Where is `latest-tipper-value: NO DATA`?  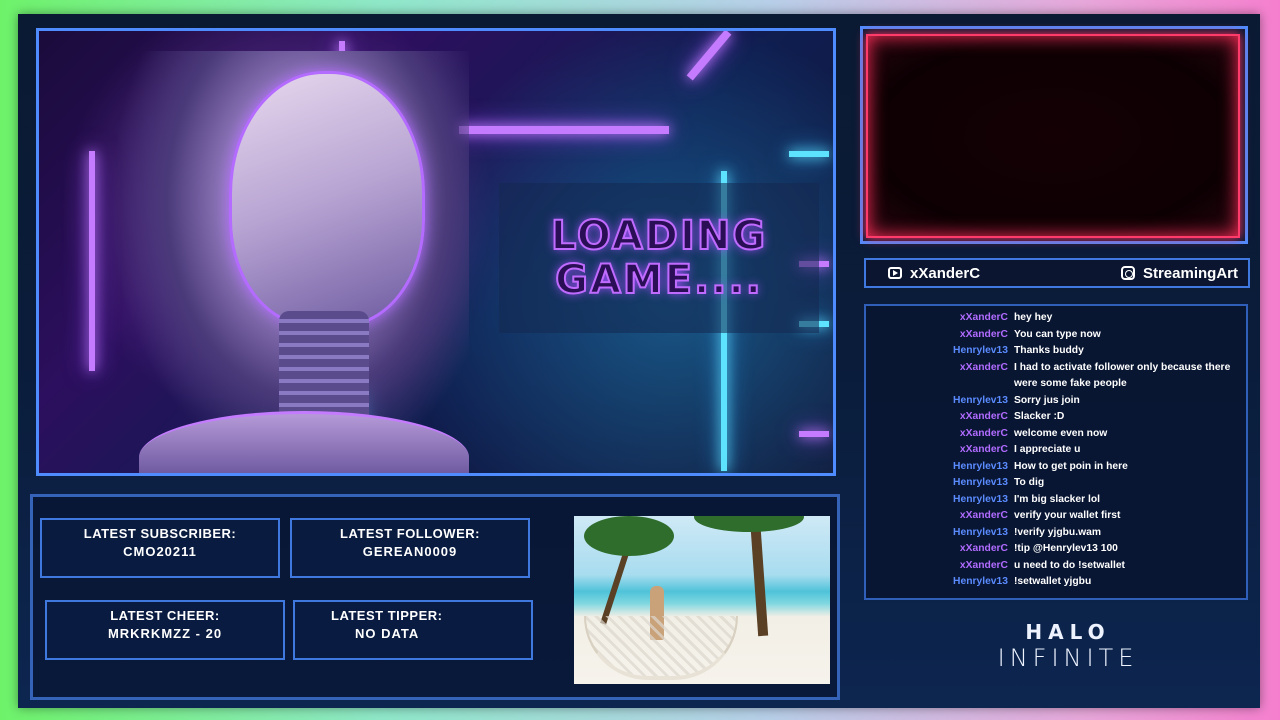 latest-tipper-value: NO DATA is located at coordinates (387, 633).